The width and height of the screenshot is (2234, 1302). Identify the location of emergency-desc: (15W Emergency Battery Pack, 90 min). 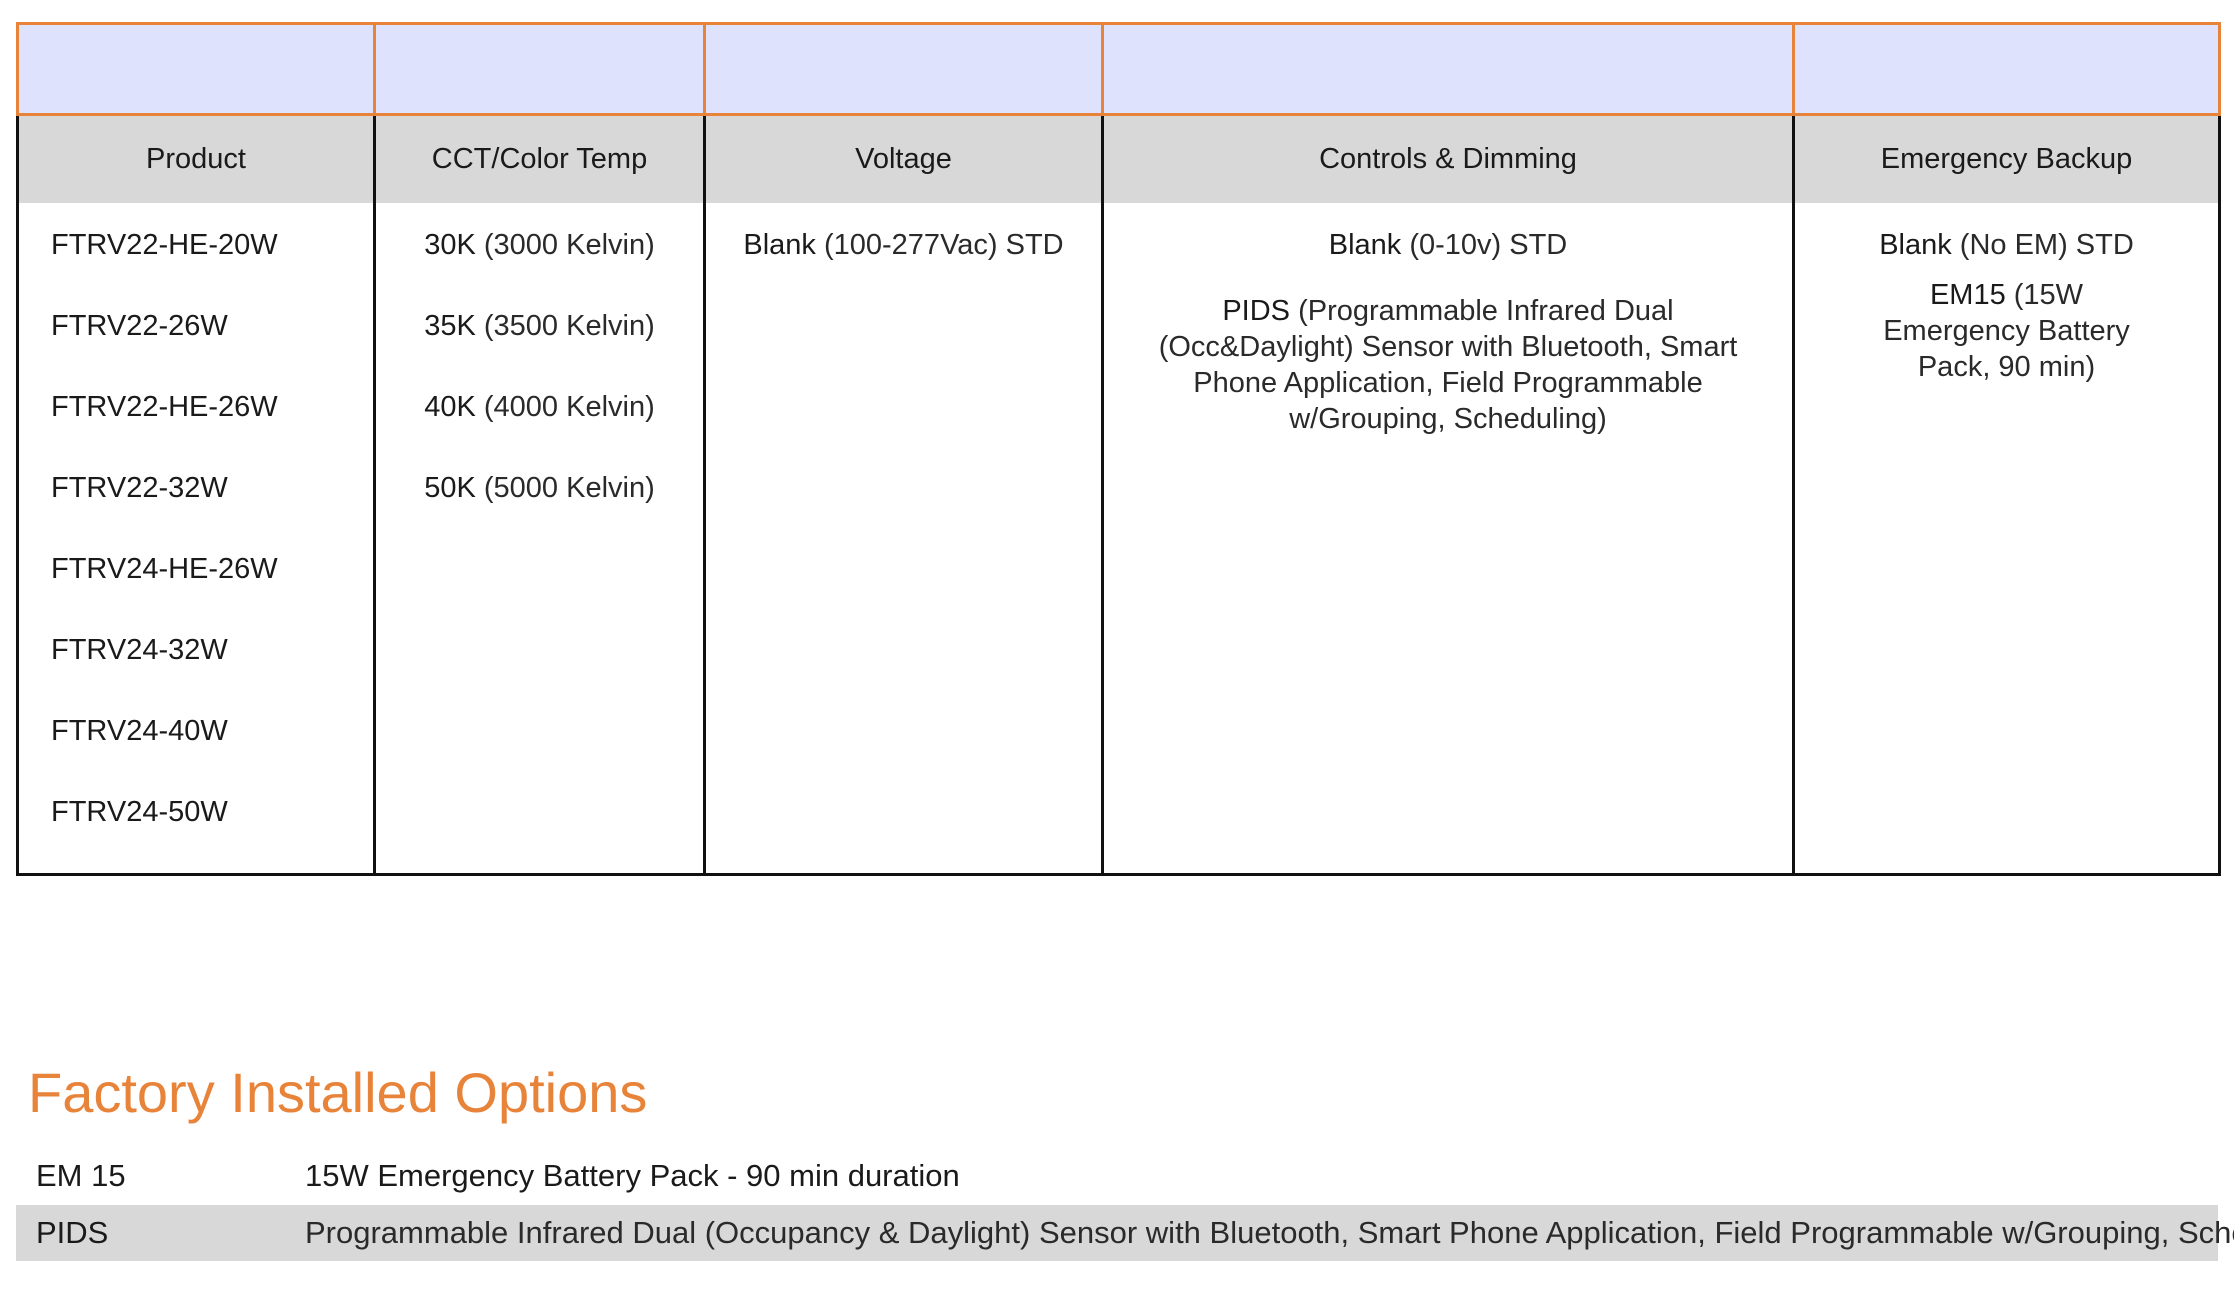
(2006, 331).